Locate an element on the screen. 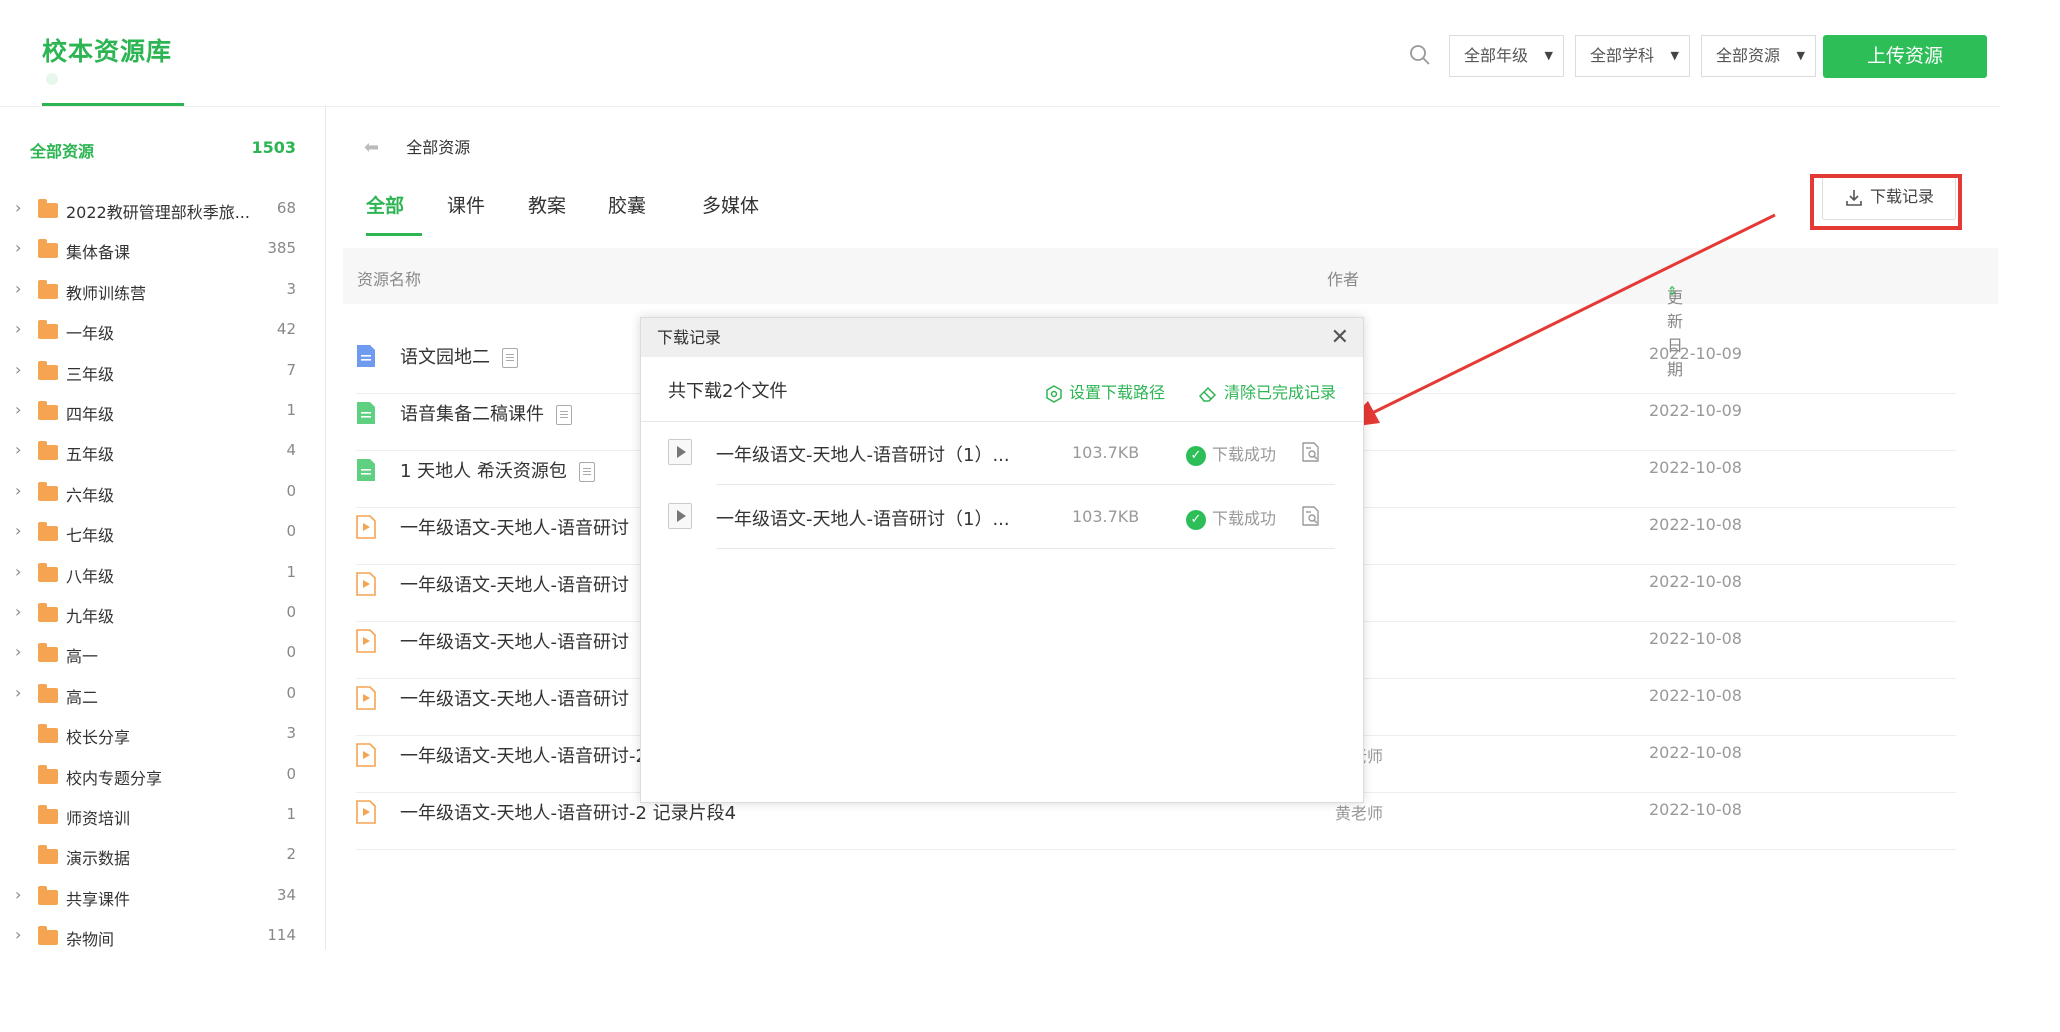  file-note-icon is located at coordinates (586, 472).